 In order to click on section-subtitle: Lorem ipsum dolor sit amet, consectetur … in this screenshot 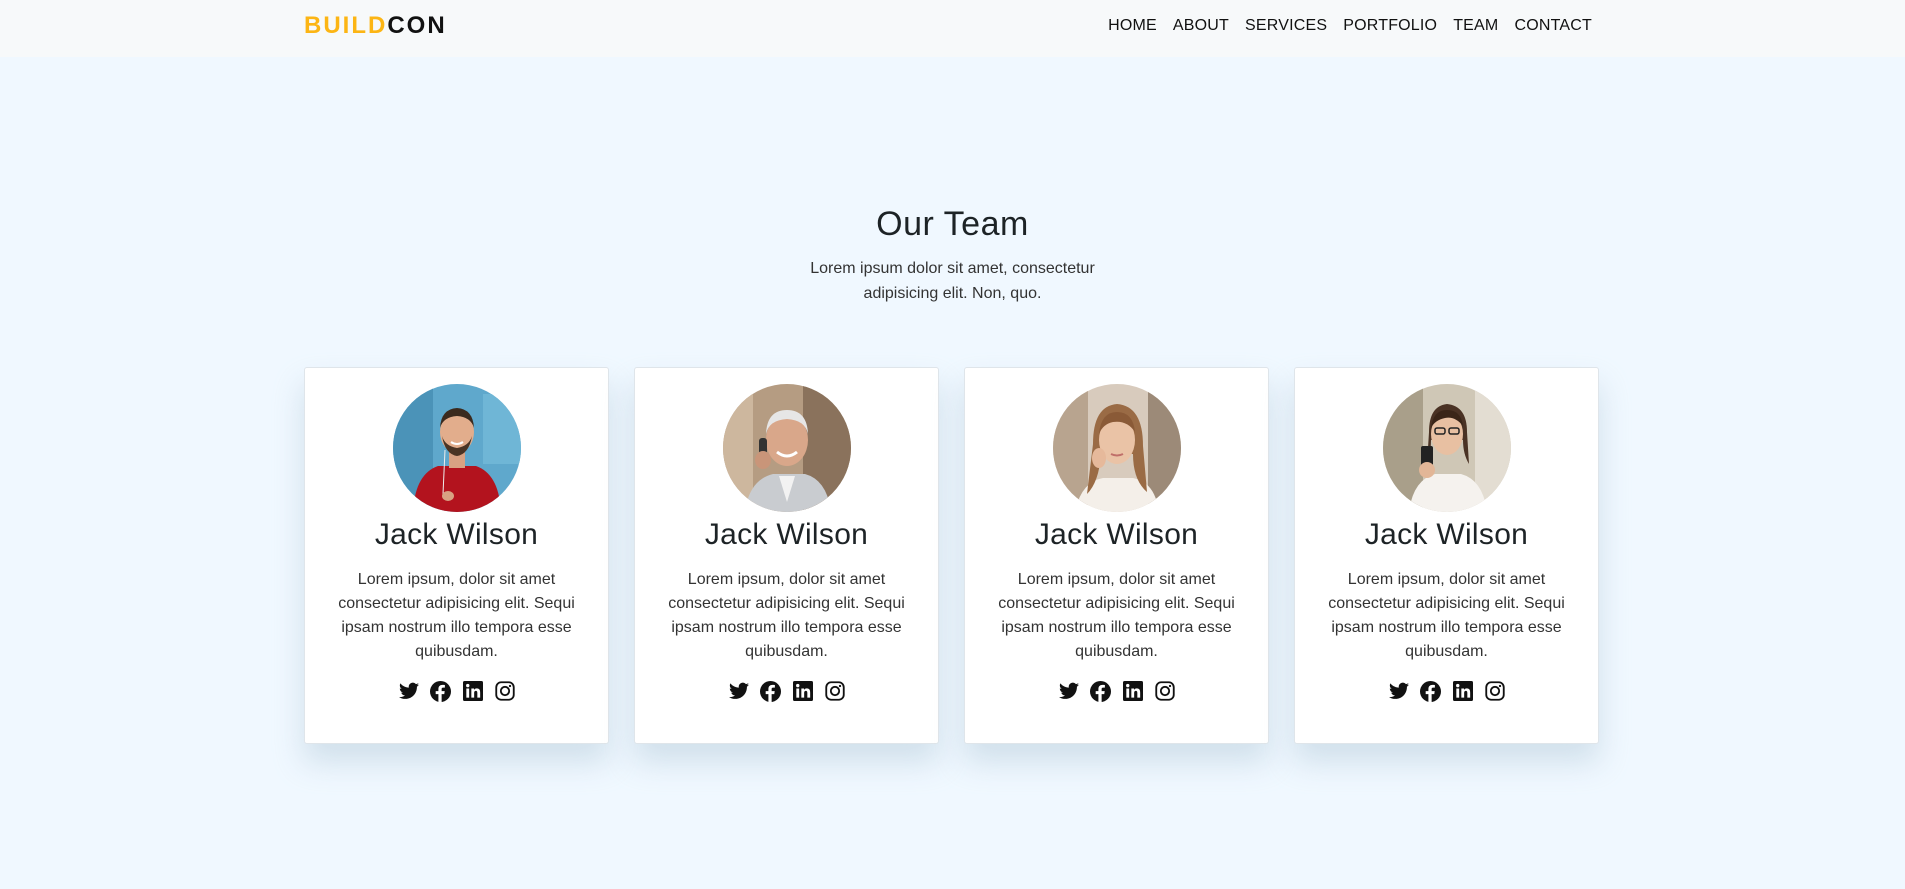, I will do `click(952, 281)`.